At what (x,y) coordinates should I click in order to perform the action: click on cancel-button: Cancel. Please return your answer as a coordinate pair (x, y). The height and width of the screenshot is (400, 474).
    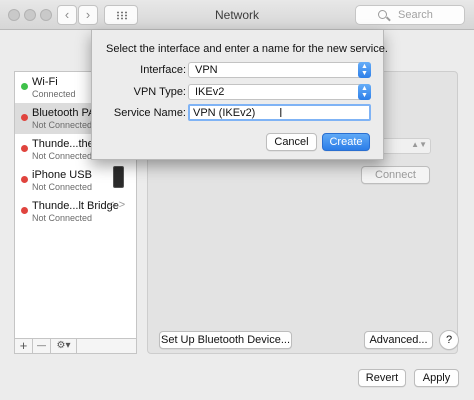
    Looking at the image, I should click on (291, 142).